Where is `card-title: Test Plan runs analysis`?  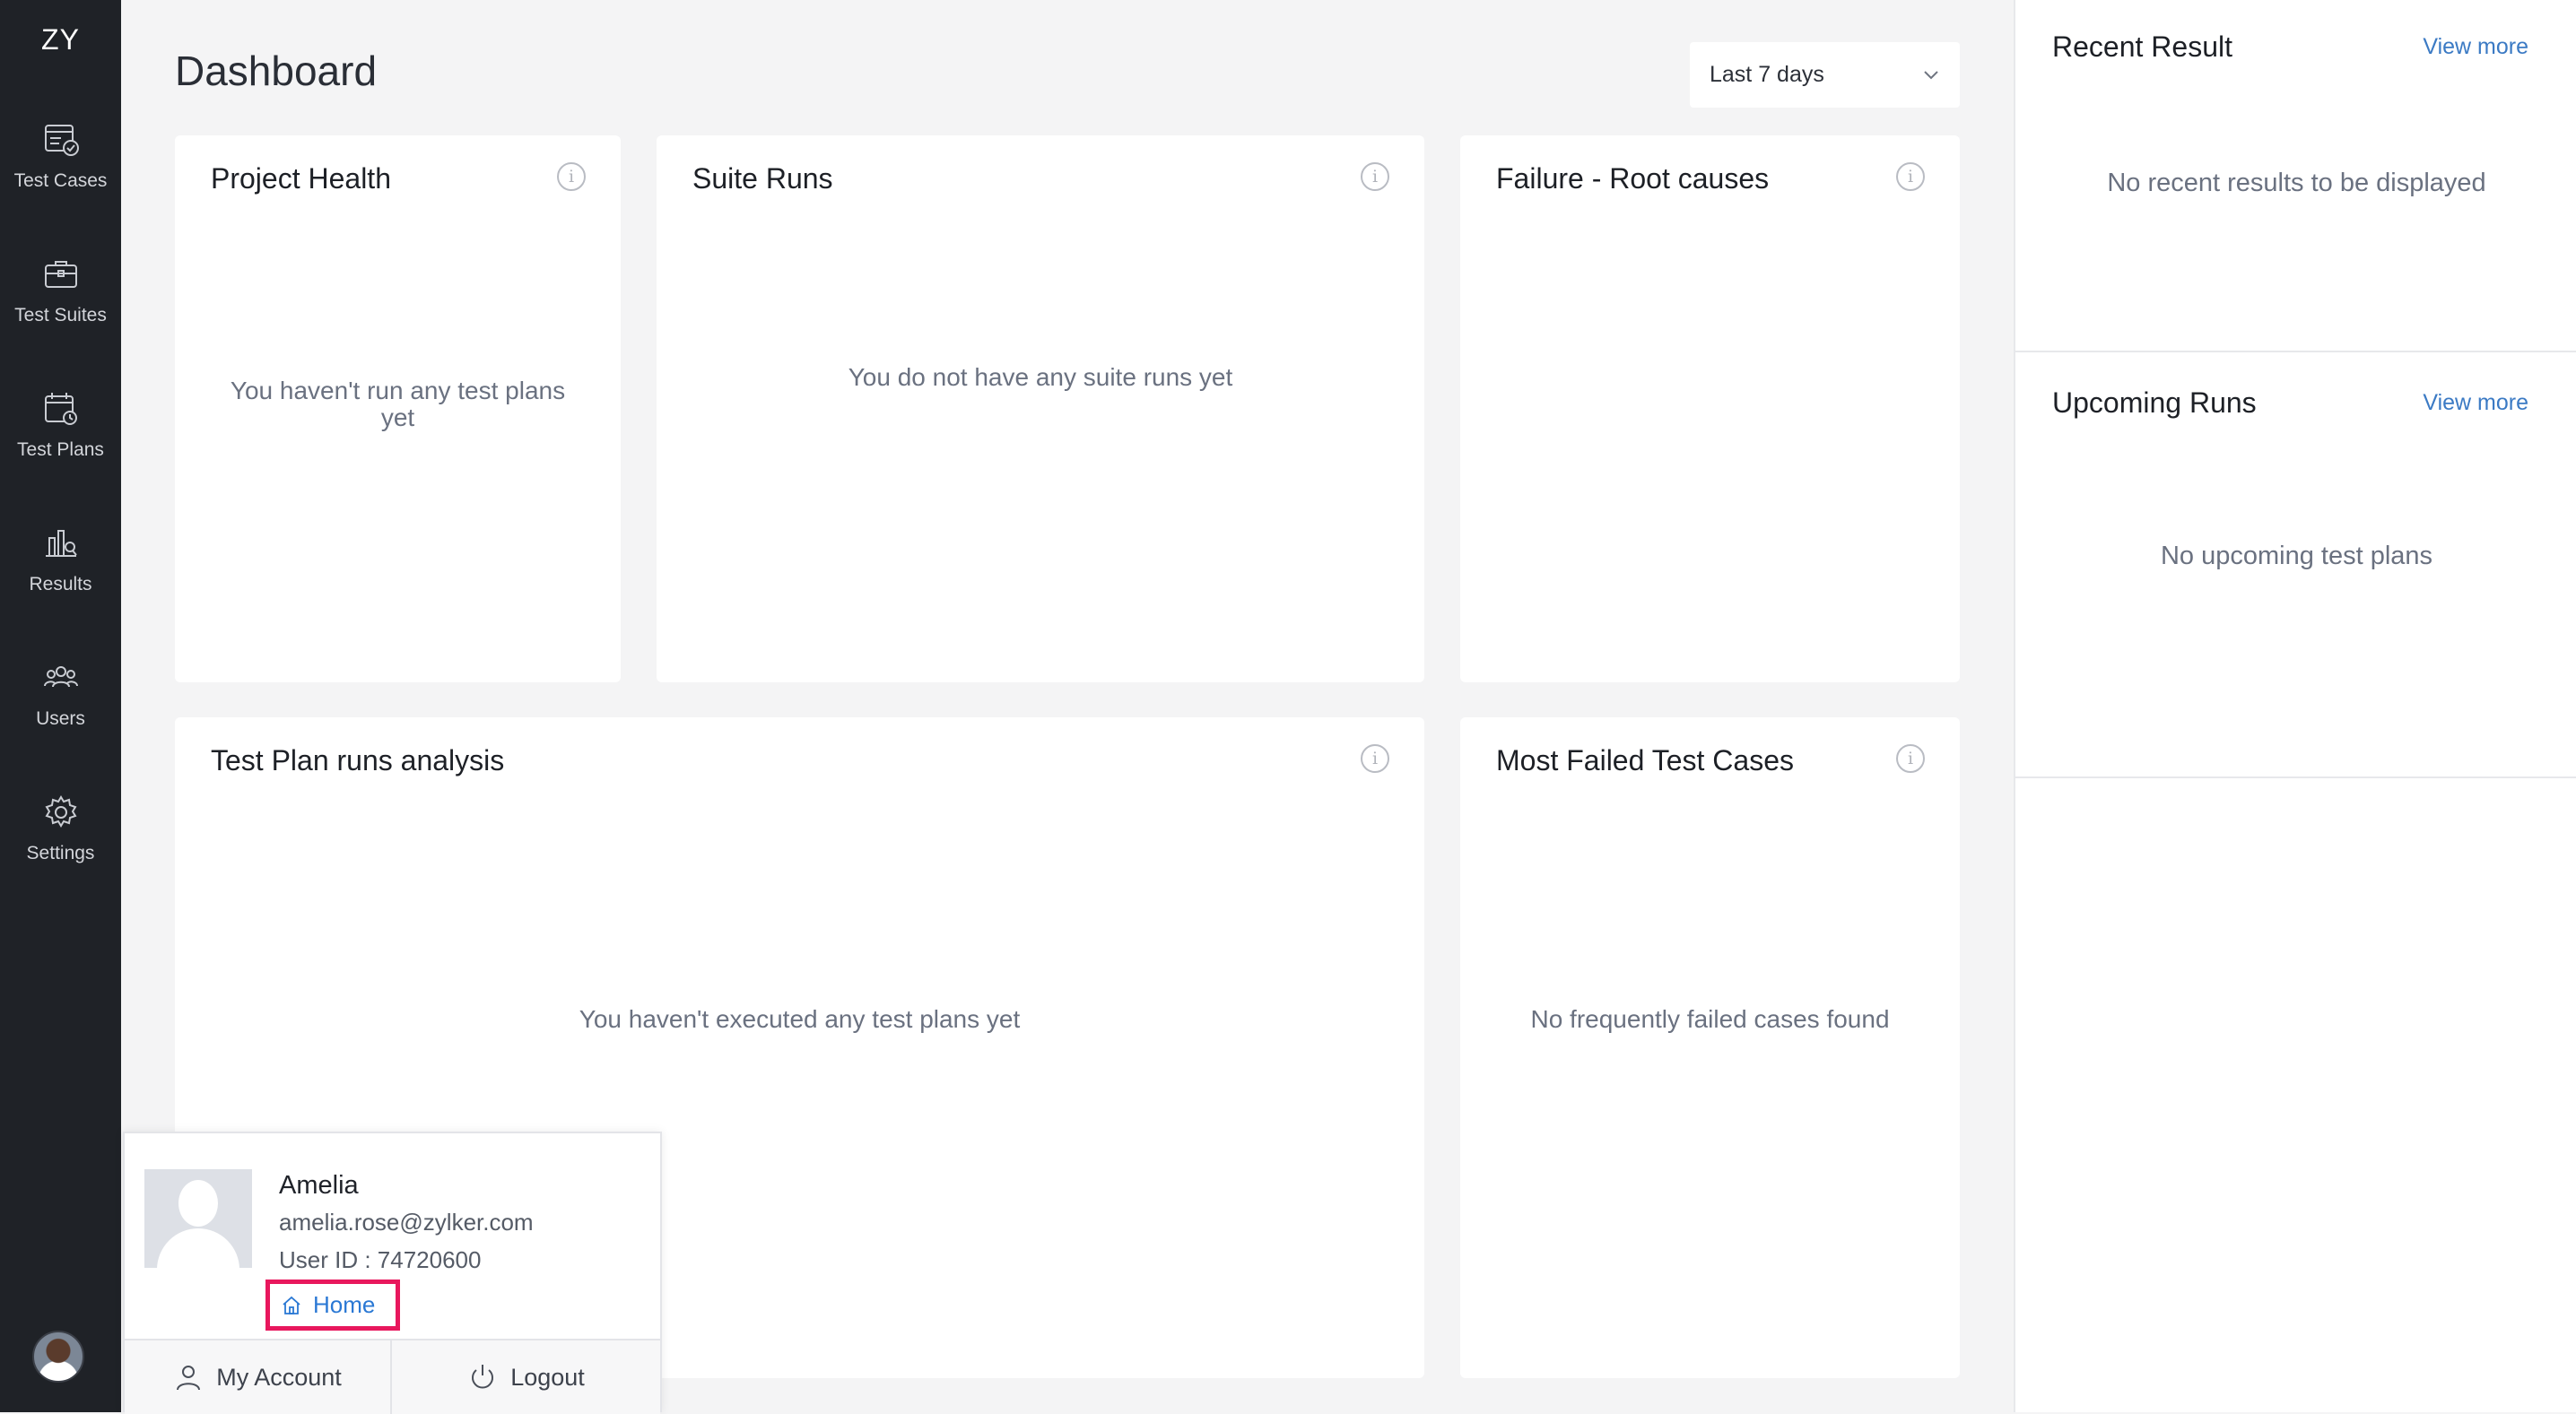 card-title: Test Plan runs analysis is located at coordinates (358, 760).